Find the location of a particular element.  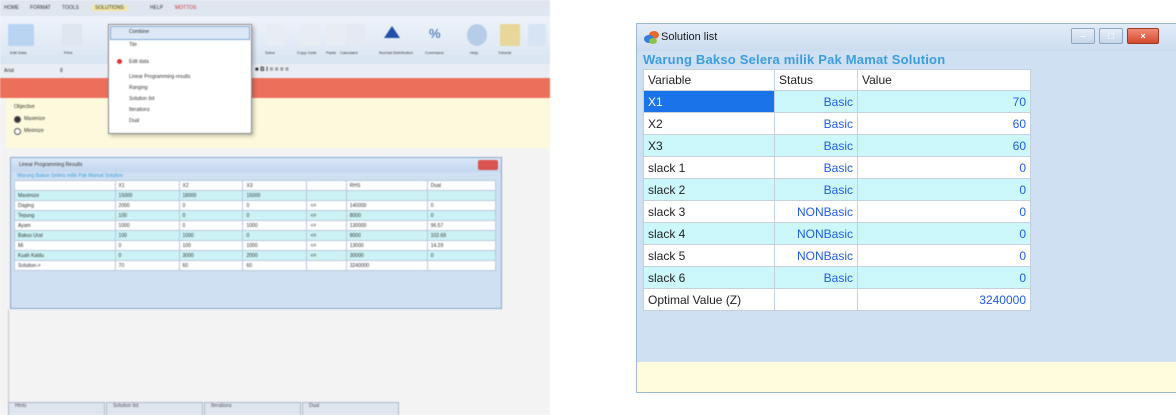

variable-cell: X3 is located at coordinates (709, 145).